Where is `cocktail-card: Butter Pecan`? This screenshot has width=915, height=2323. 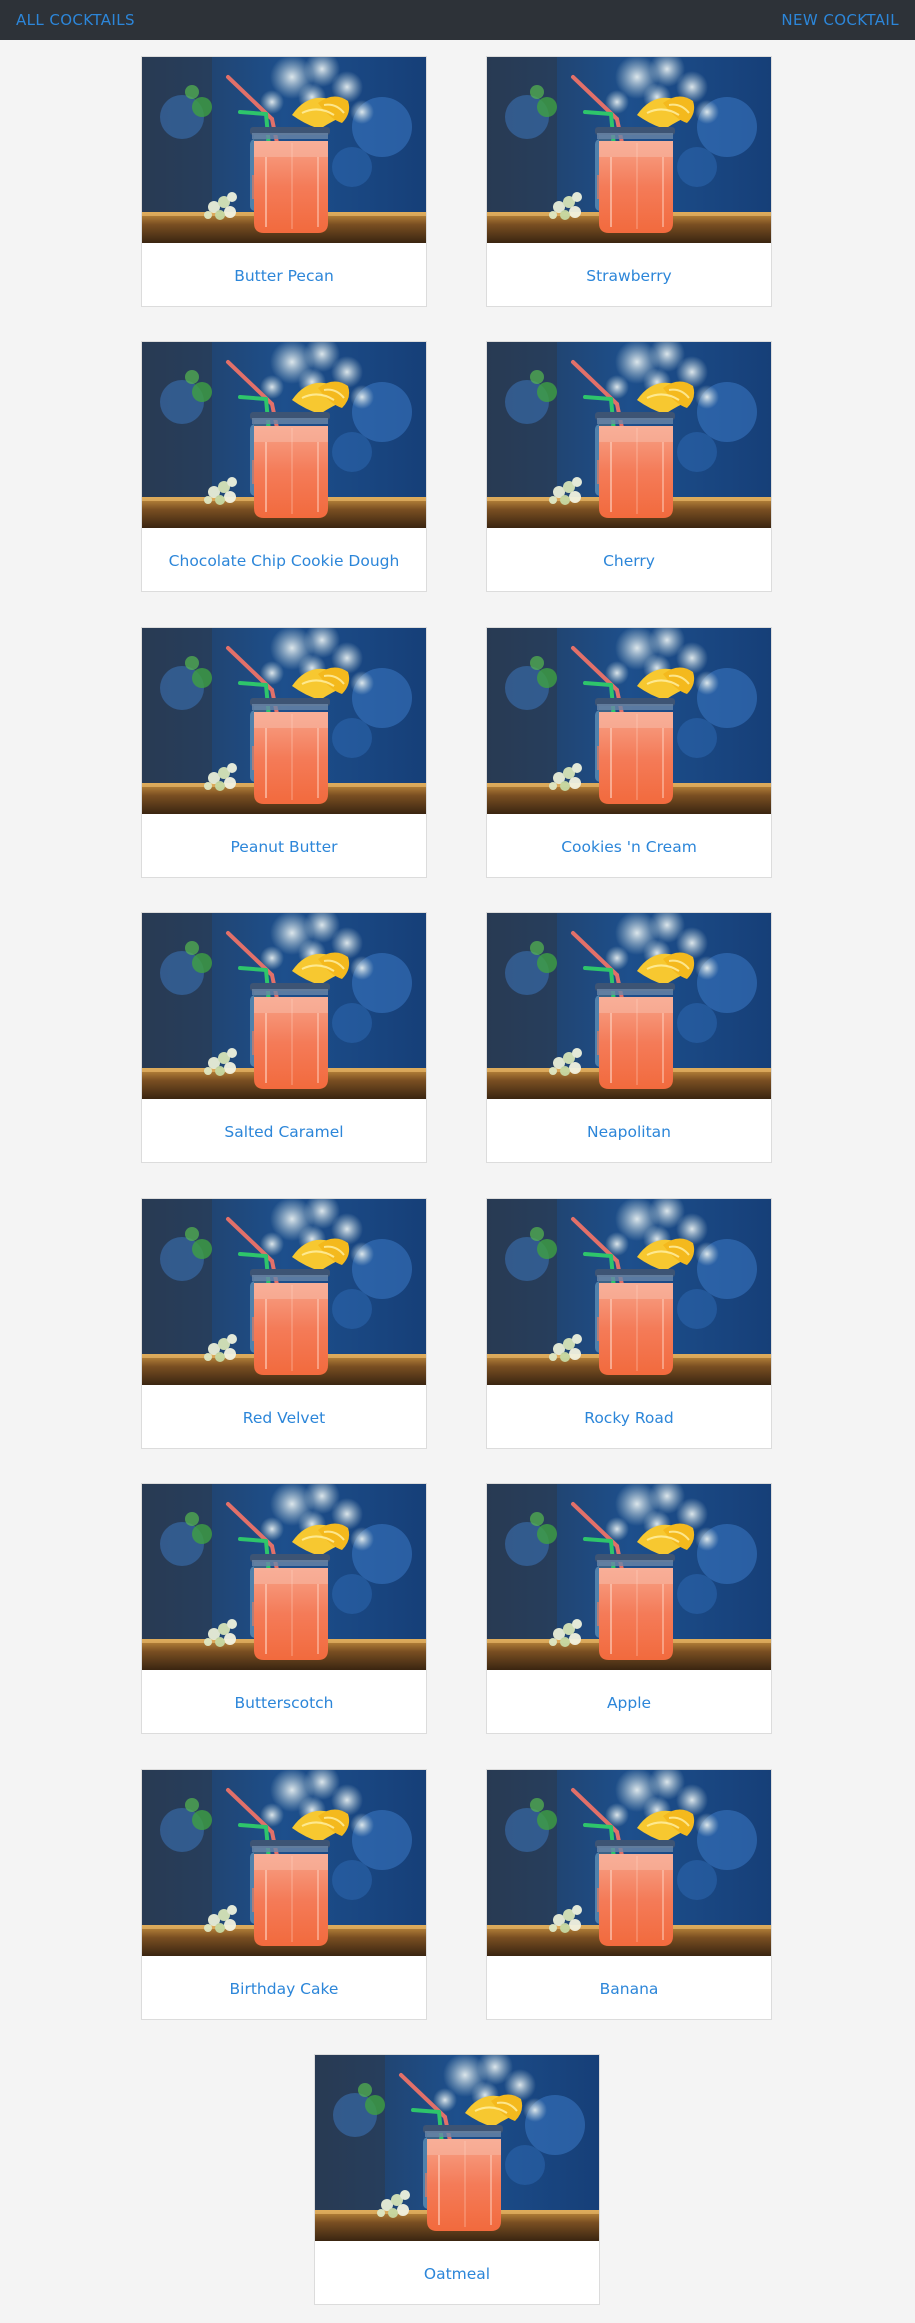 cocktail-card: Butter Pecan is located at coordinates (284, 181).